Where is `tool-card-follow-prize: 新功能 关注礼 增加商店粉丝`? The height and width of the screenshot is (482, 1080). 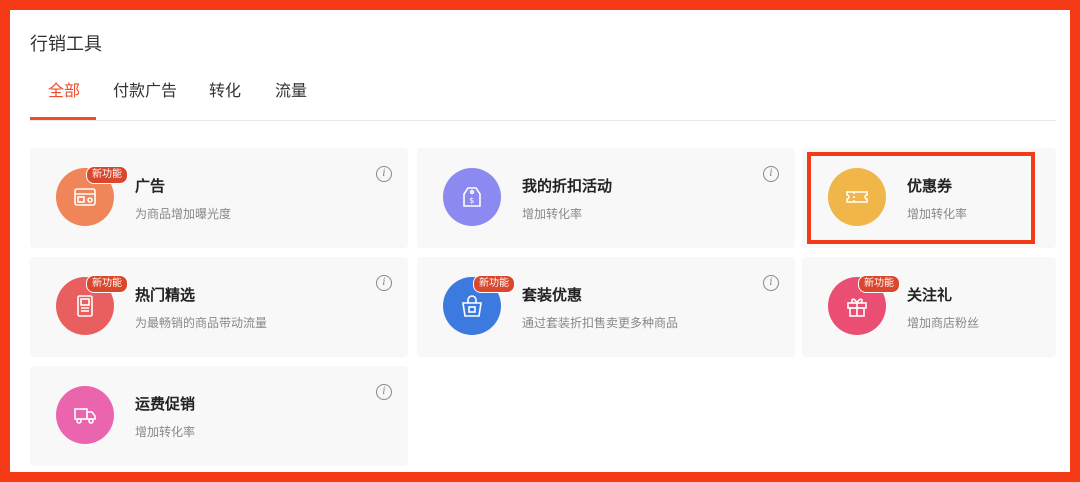
tool-card-follow-prize: 新功能 关注礼 增加商店粉丝 is located at coordinates (929, 307).